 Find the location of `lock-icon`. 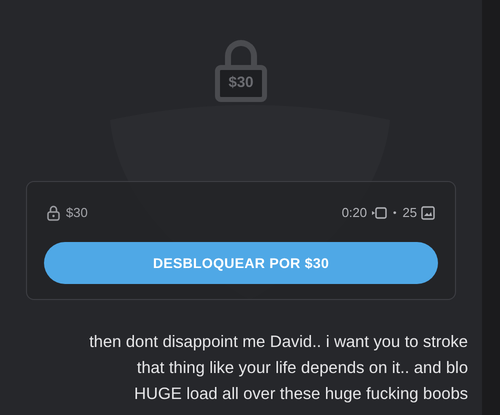

lock-icon is located at coordinates (53, 213).